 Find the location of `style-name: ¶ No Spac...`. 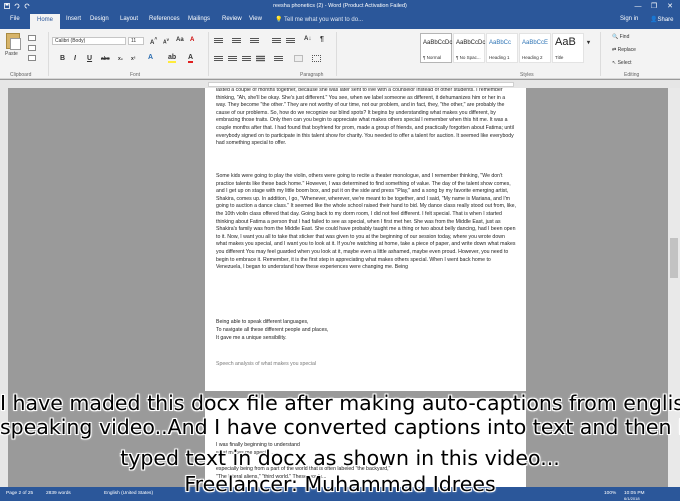

style-name: ¶ No Spac... is located at coordinates (468, 57).